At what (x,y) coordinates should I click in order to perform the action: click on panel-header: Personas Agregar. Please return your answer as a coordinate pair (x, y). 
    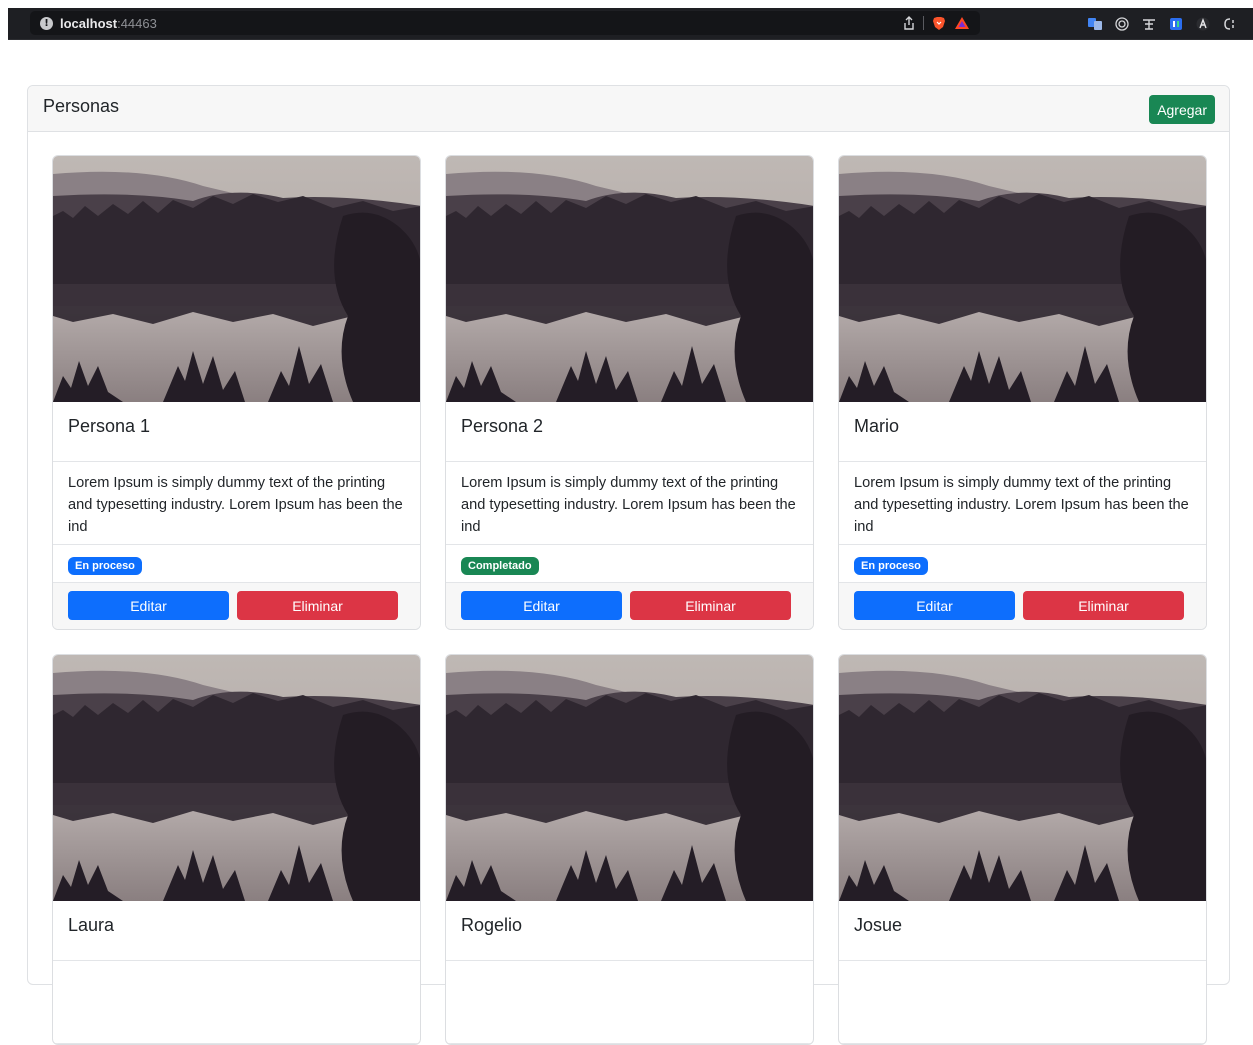
    Looking at the image, I should click on (628, 109).